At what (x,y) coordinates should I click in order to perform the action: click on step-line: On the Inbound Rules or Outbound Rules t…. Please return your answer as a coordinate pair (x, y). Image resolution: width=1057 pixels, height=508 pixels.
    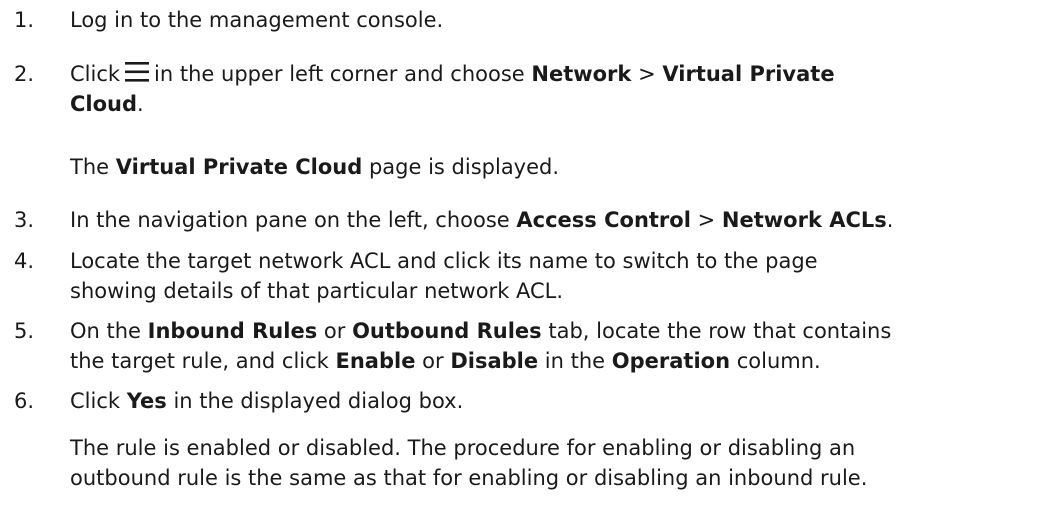
    Looking at the image, I should click on (557, 331).